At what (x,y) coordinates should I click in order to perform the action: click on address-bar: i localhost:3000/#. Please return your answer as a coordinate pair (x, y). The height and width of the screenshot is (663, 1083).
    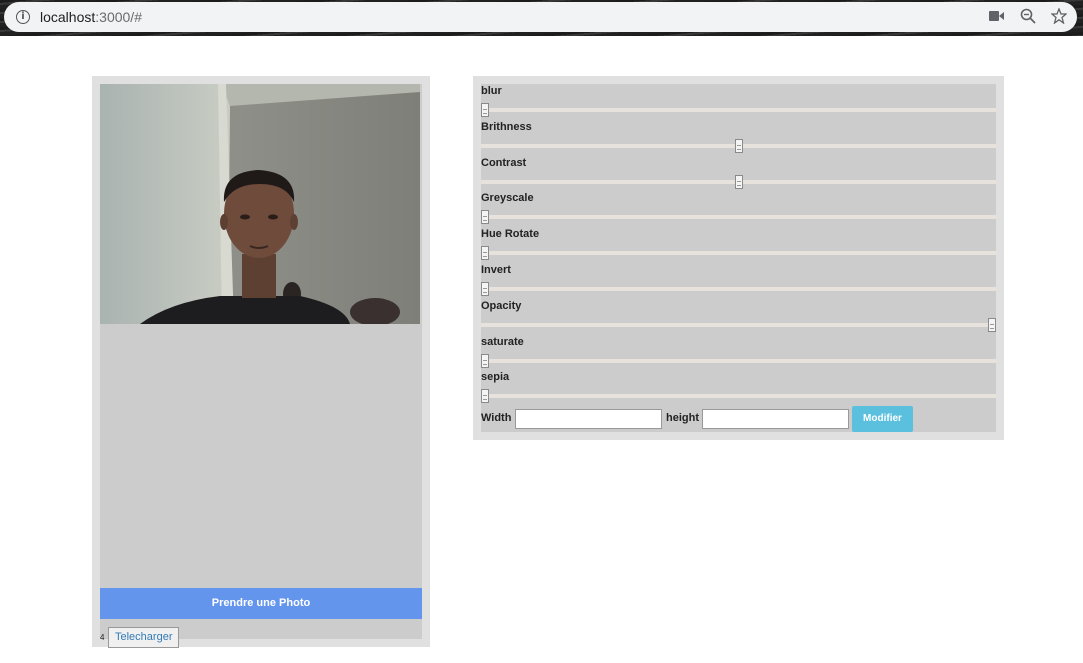
    Looking at the image, I should click on (540, 17).